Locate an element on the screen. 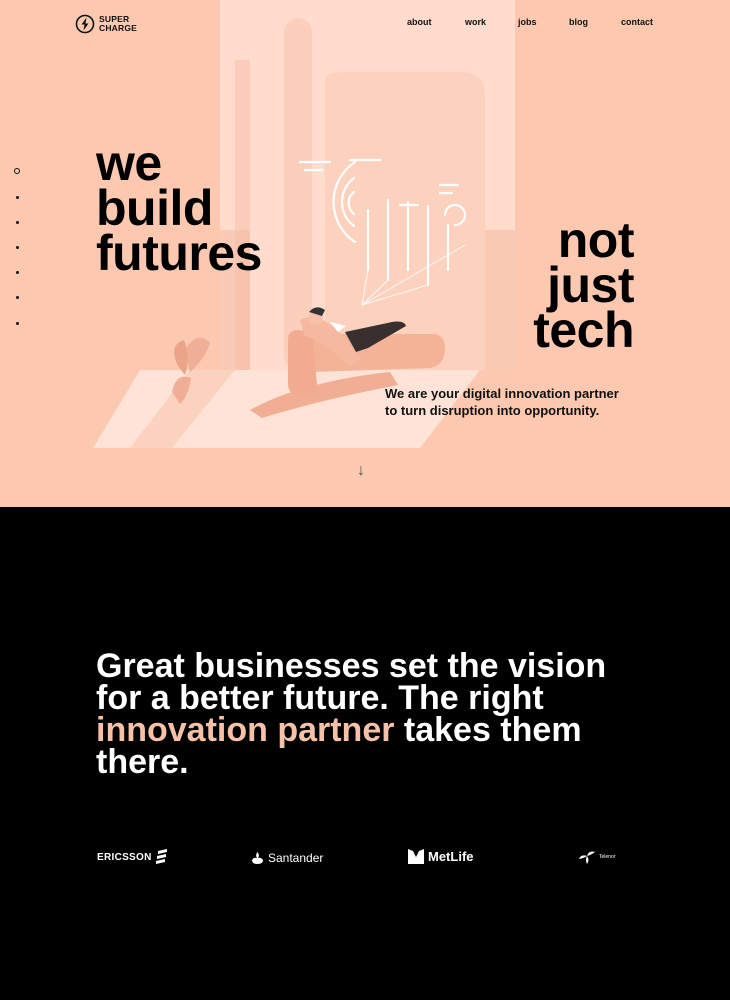 The image size is (730, 1000). nav-link-contact: contact is located at coordinates (637, 22).